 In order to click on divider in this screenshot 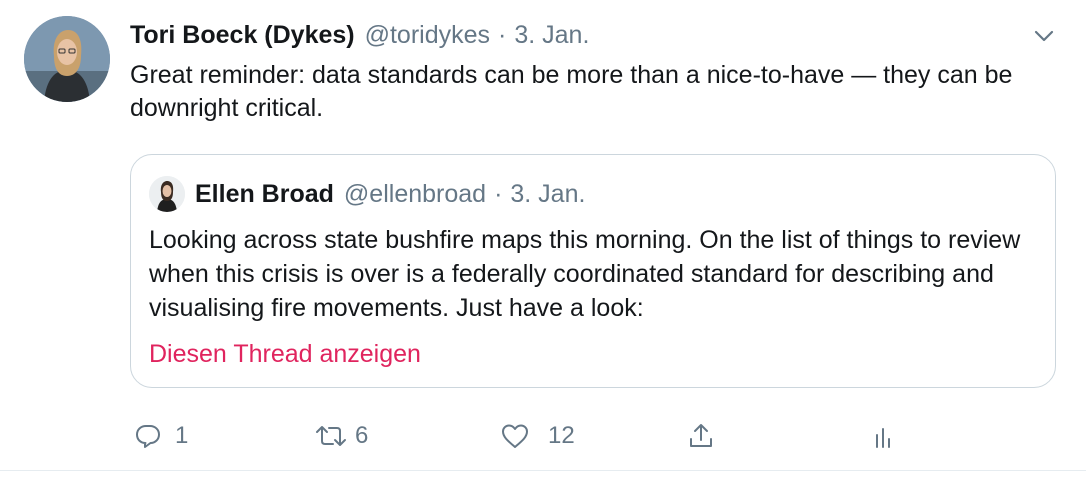, I will do `click(543, 470)`.